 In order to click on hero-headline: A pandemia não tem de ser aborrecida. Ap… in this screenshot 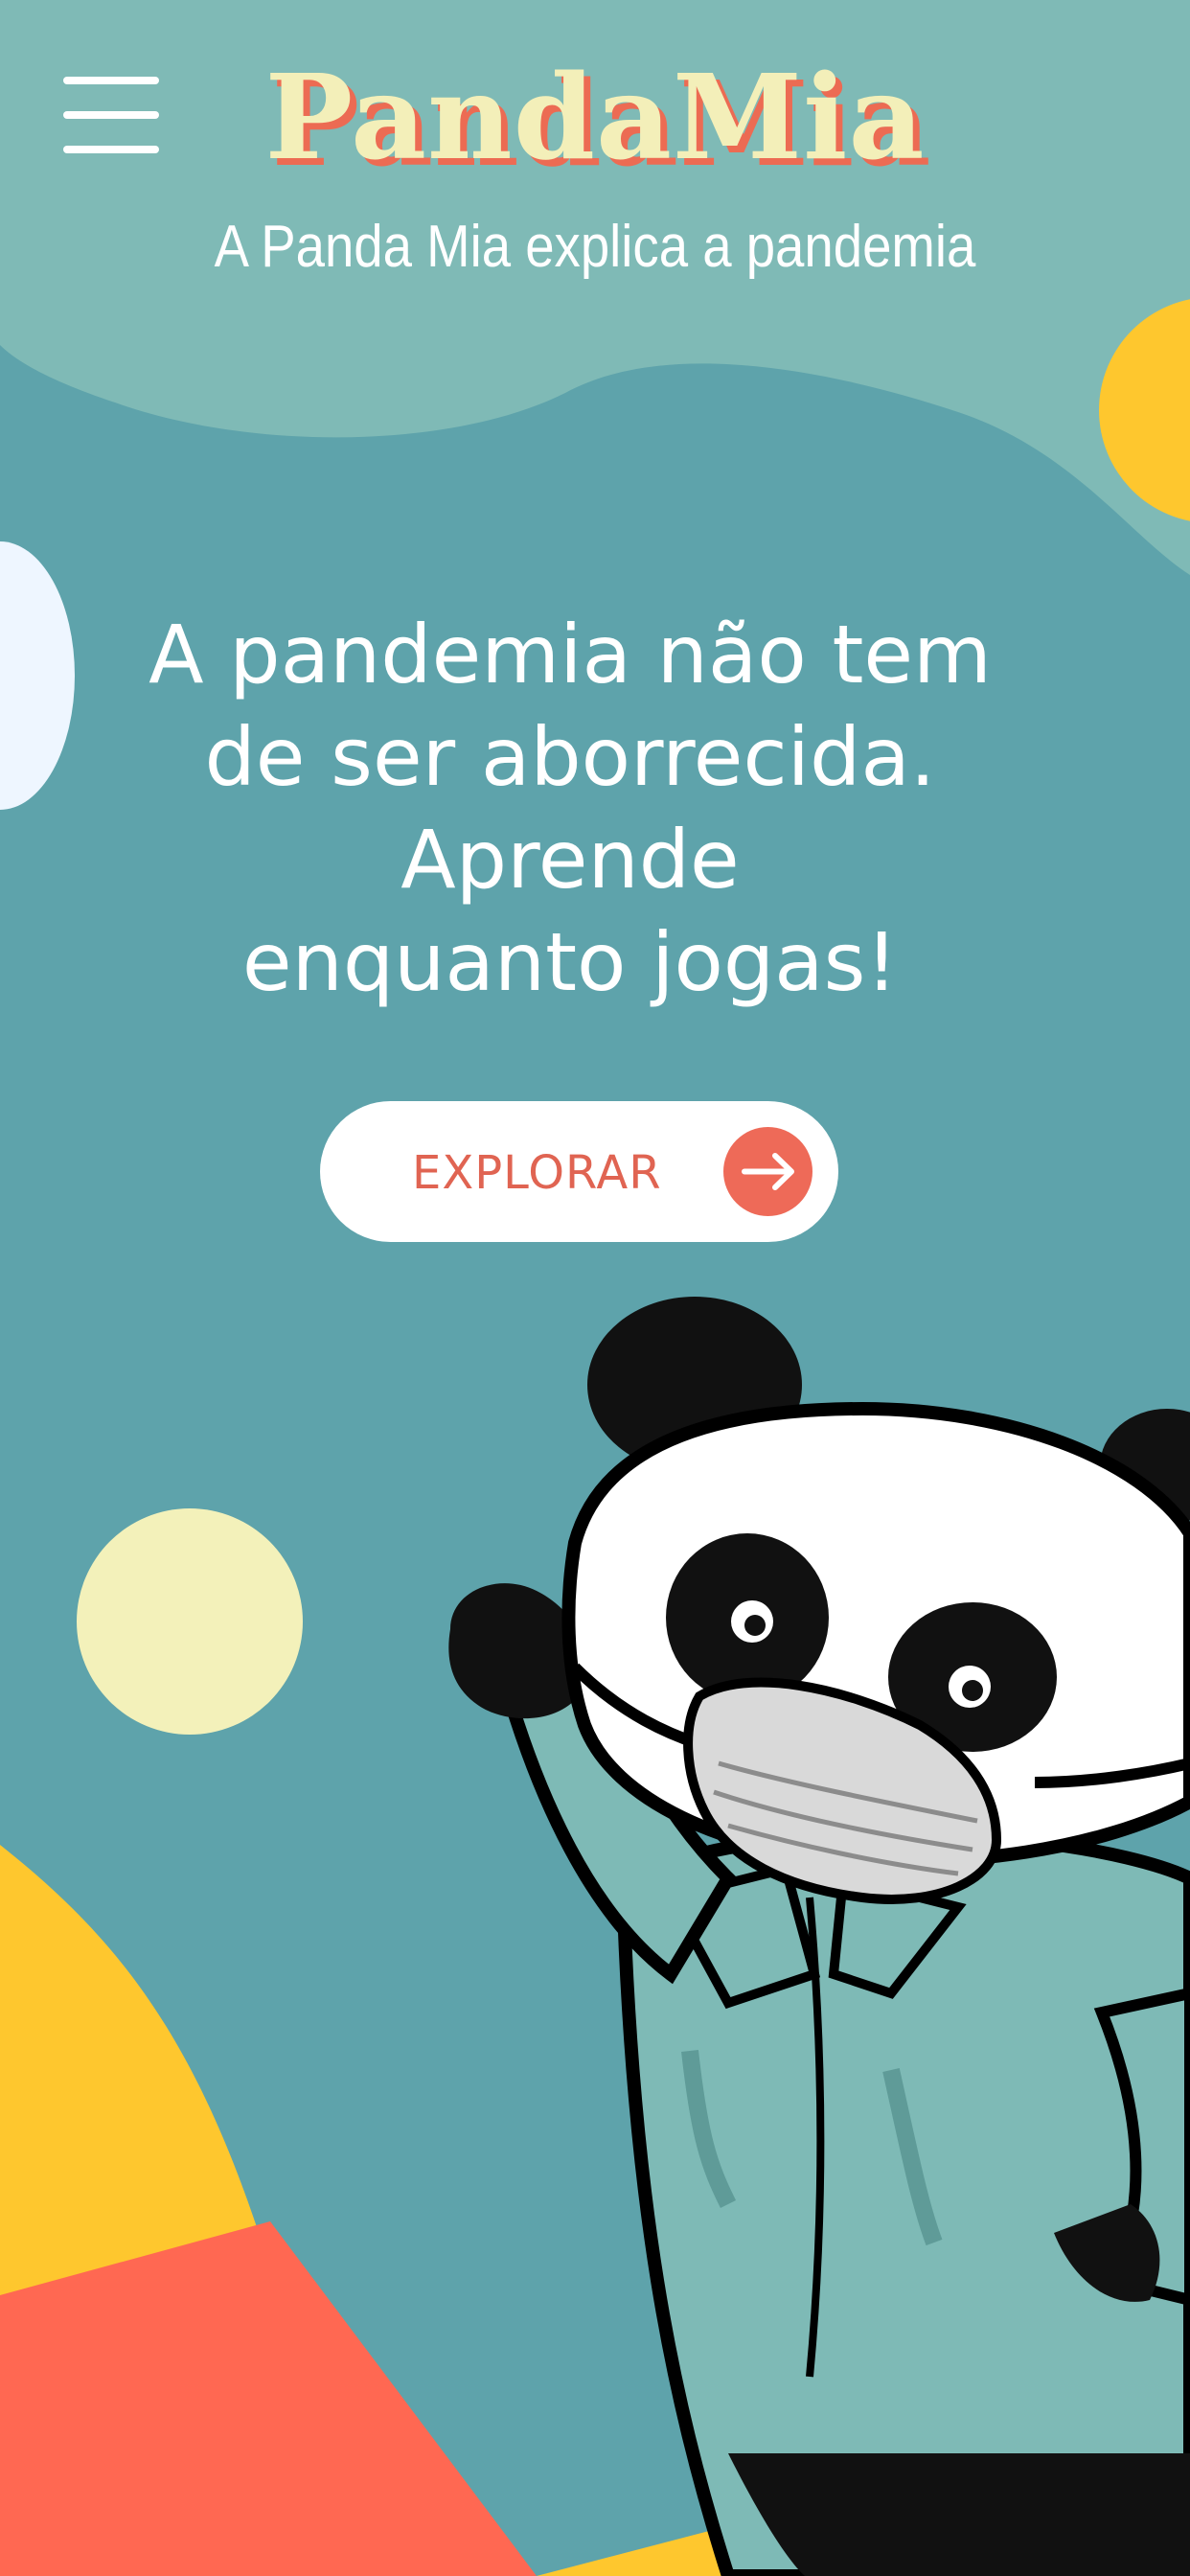, I will do `click(571, 808)`.